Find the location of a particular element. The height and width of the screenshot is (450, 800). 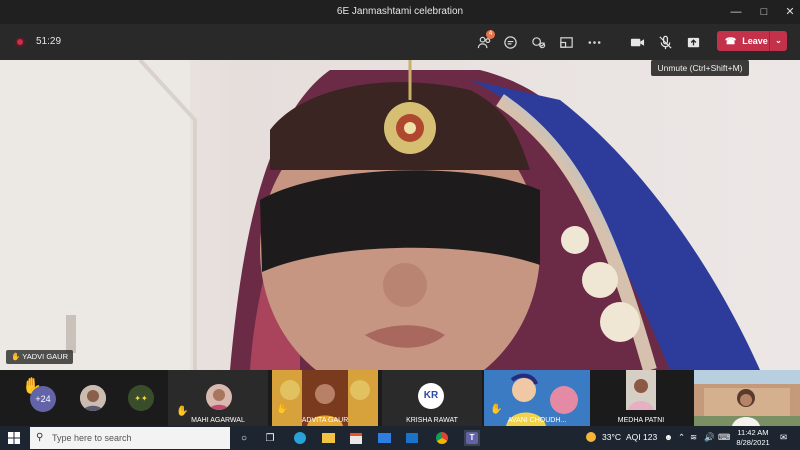

meeting-timer: 51:29 is located at coordinates (49, 41).